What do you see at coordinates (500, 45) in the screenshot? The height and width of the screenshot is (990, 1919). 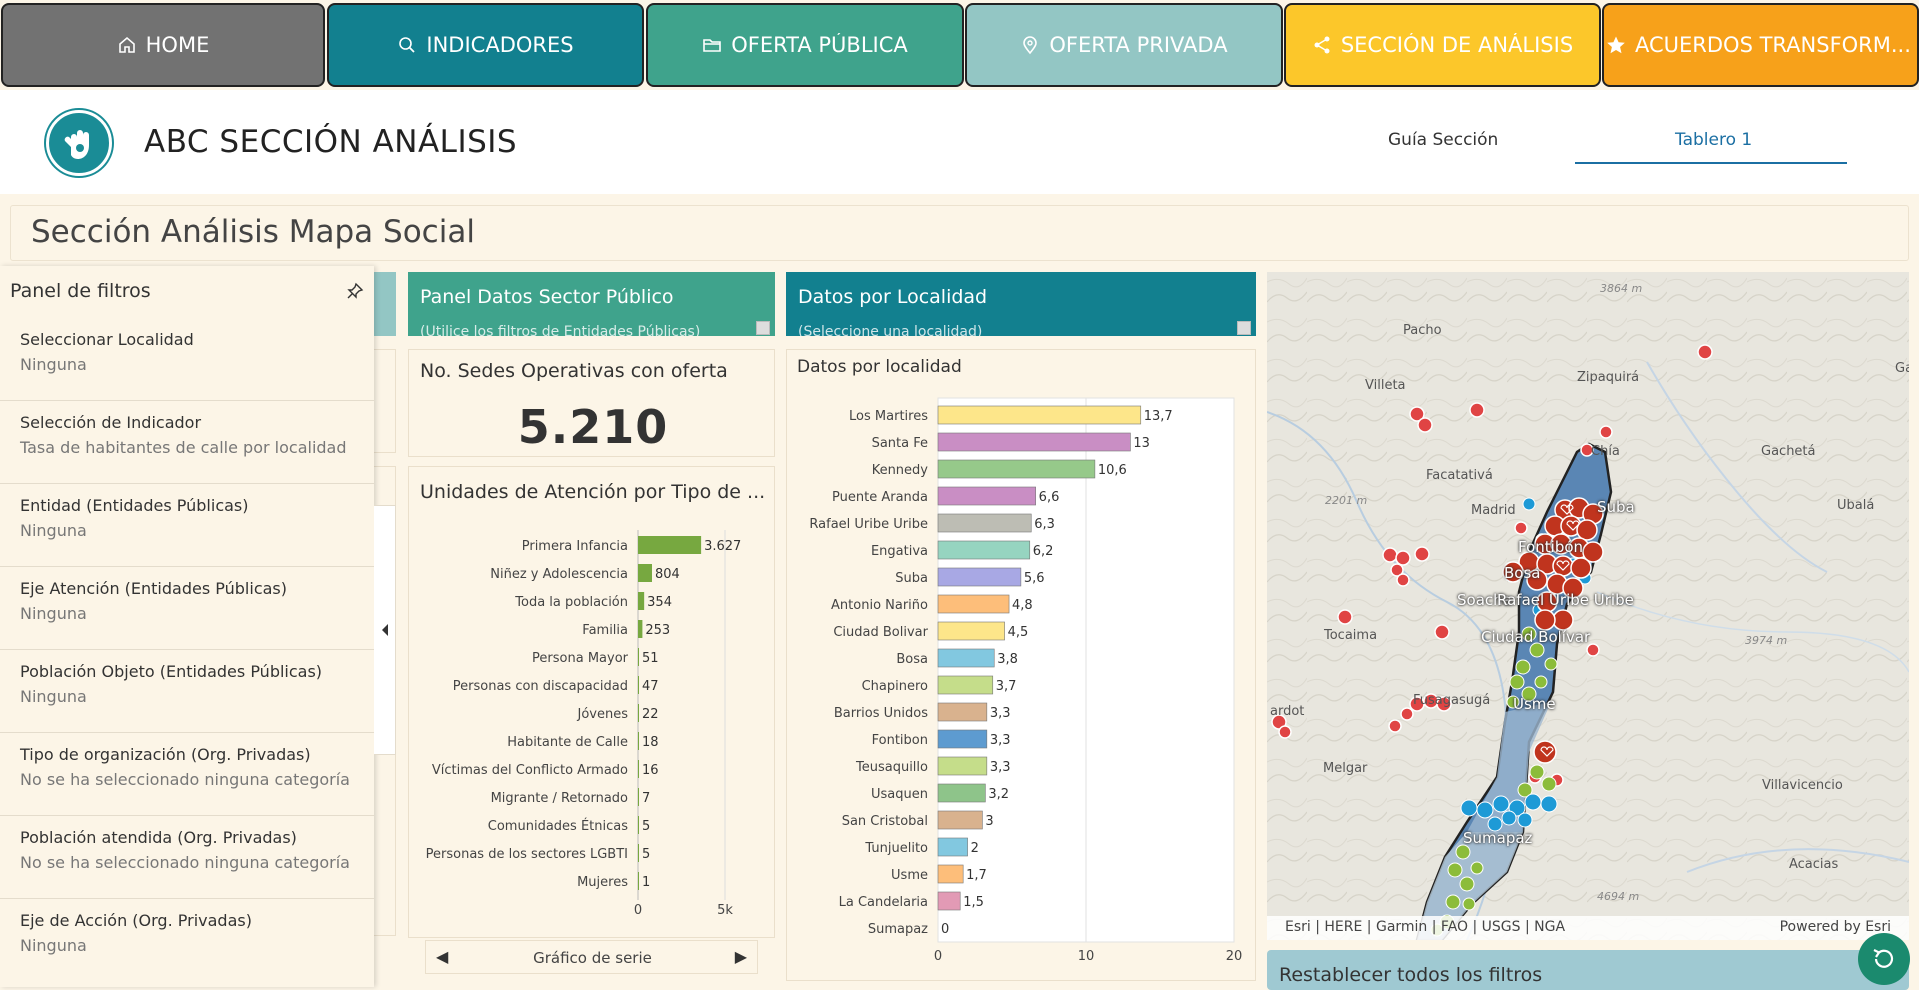 I see `nav-indicadores-label: INDICADORES` at bounding box center [500, 45].